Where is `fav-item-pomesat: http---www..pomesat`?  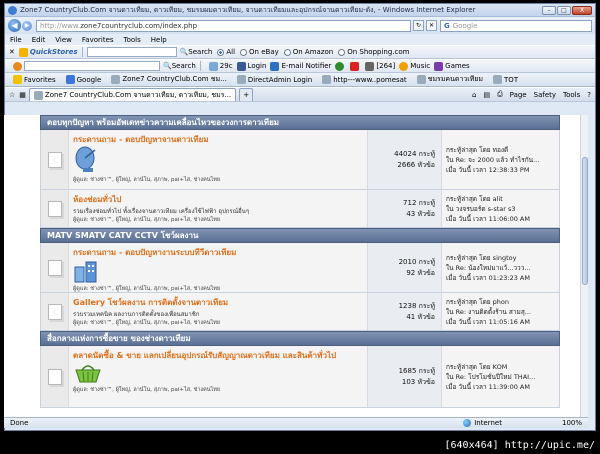 fav-item-pomesat: http---www..pomesat is located at coordinates (362, 79).